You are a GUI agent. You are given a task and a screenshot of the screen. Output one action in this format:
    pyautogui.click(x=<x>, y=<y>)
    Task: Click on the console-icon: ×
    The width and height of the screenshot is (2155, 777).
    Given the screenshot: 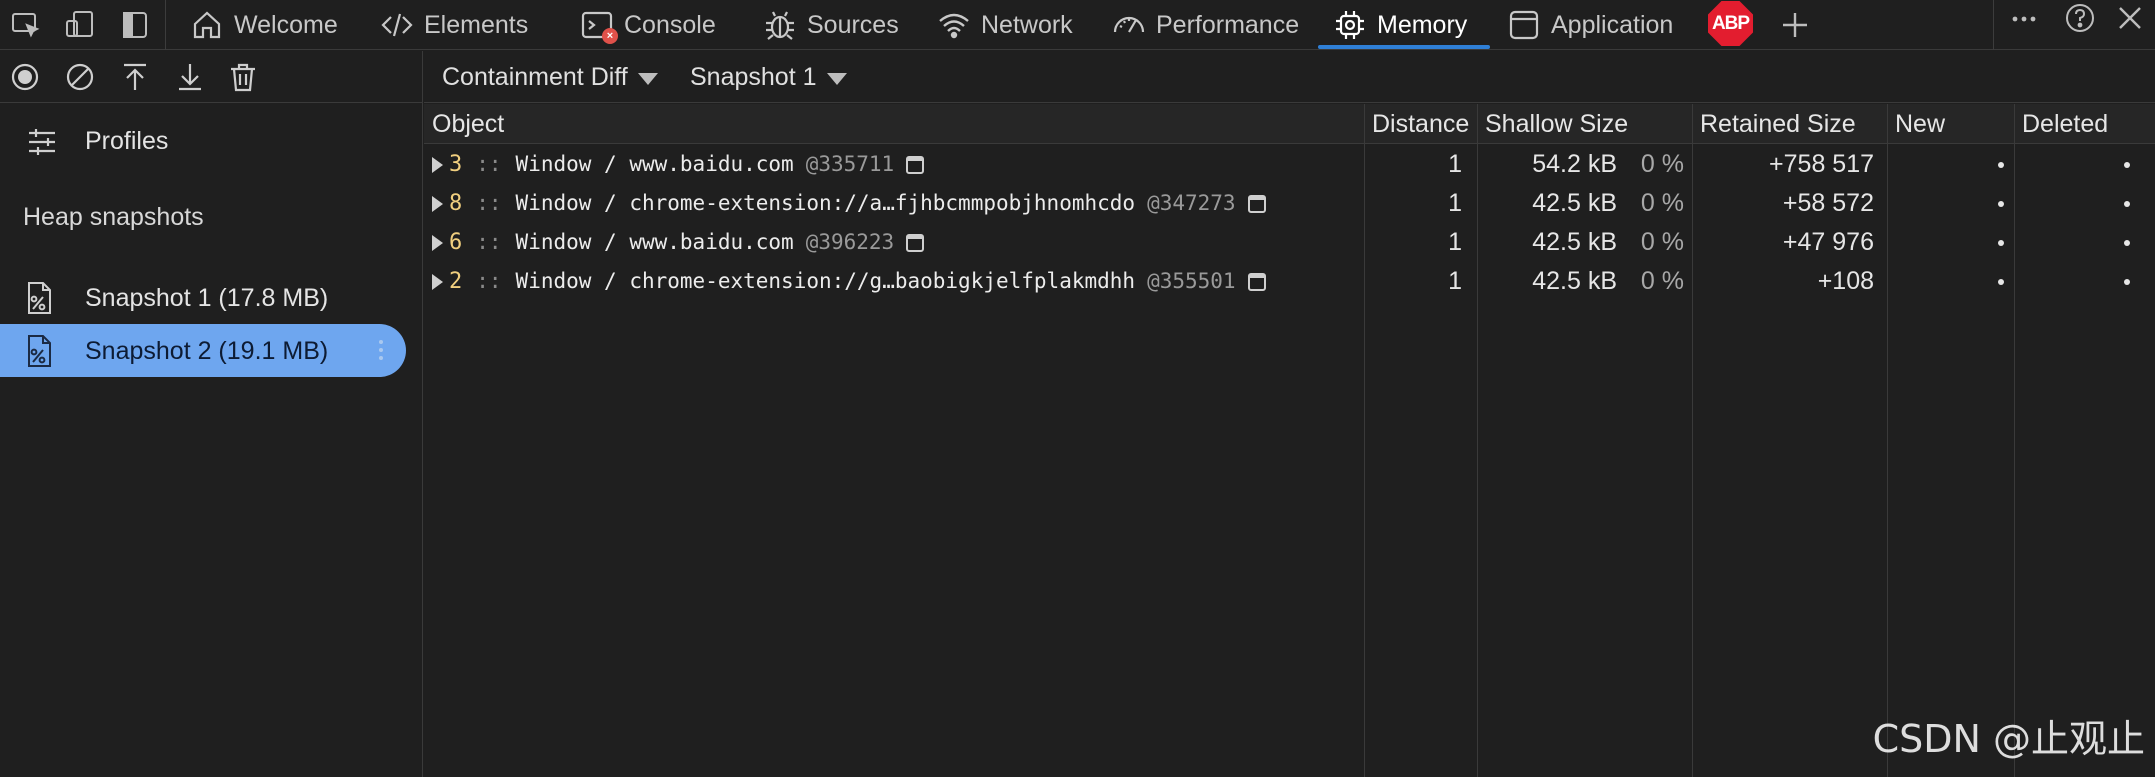 What is the action you would take?
    pyautogui.click(x=599, y=26)
    